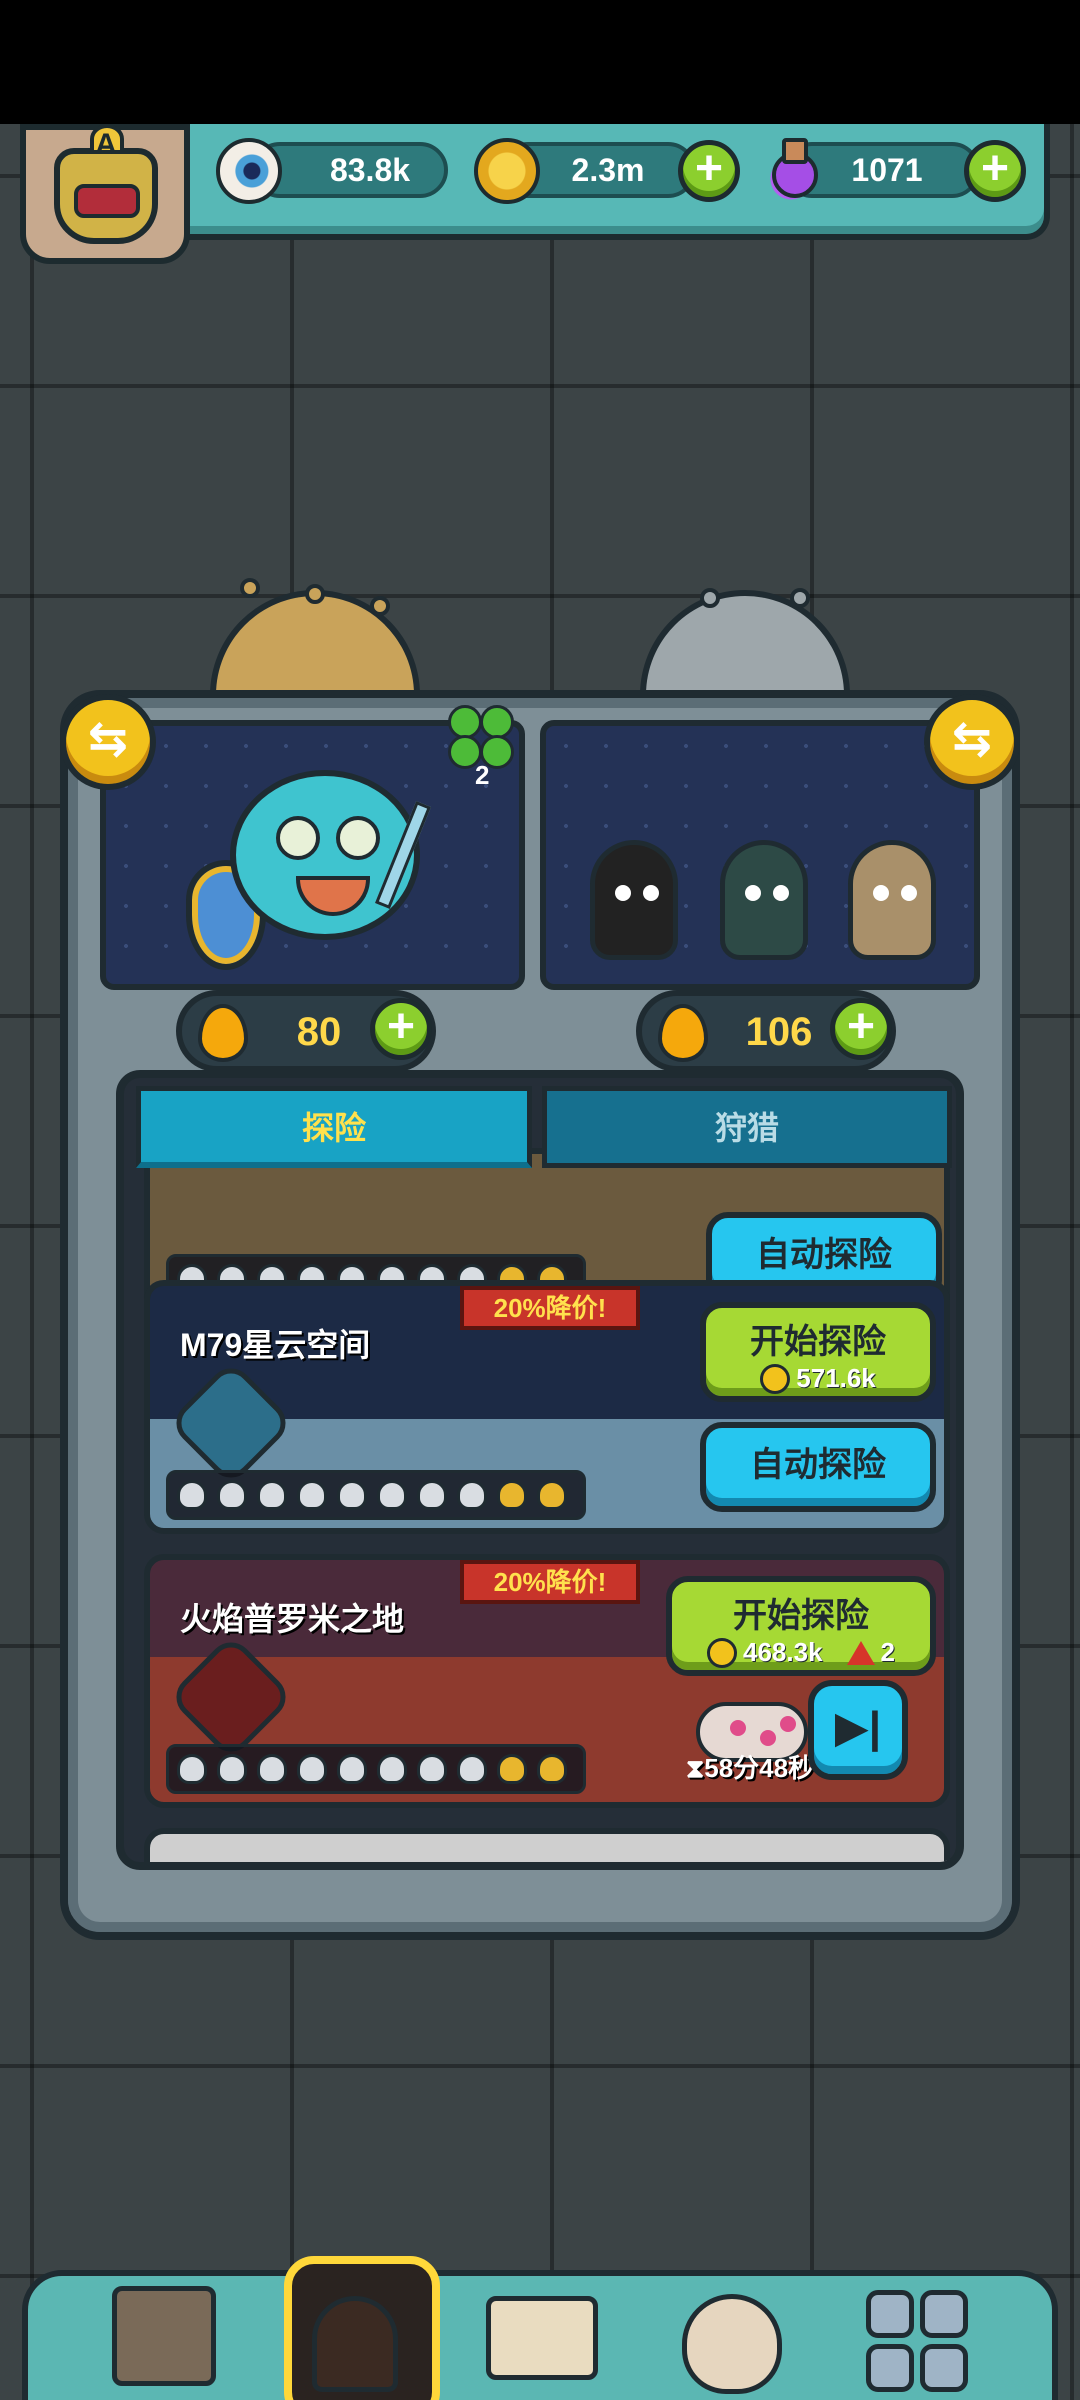 The width and height of the screenshot is (1080, 2400). Describe the element at coordinates (972, 742) in the screenshot. I see `swap-right-button: ⇆` at that location.